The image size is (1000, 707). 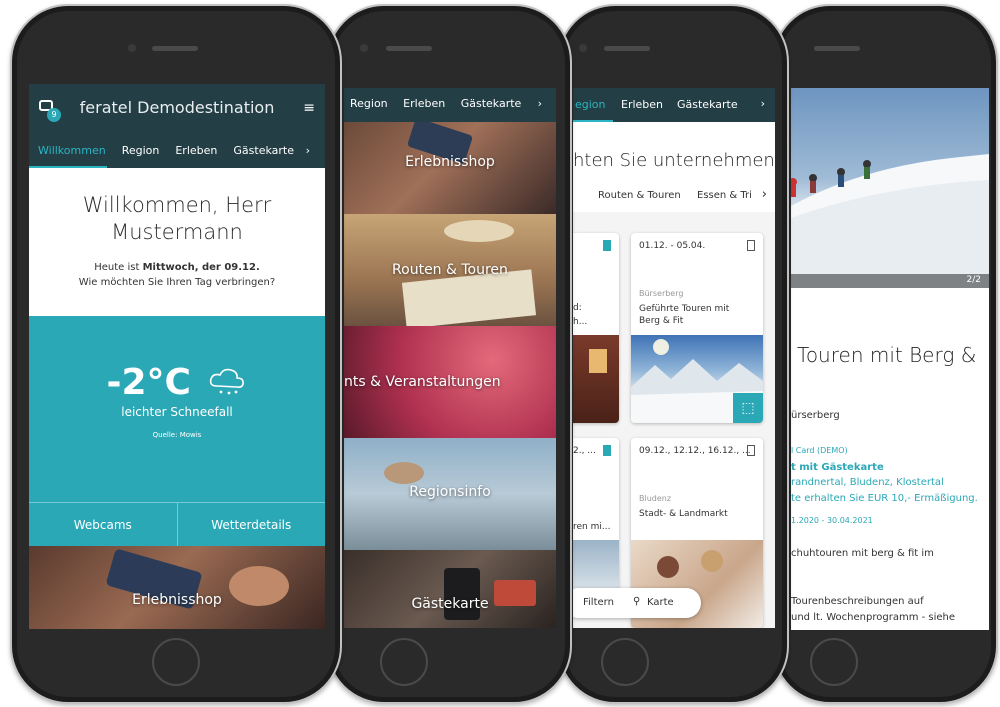 What do you see at coordinates (655, 498) in the screenshot?
I see `card-place: Bludenz` at bounding box center [655, 498].